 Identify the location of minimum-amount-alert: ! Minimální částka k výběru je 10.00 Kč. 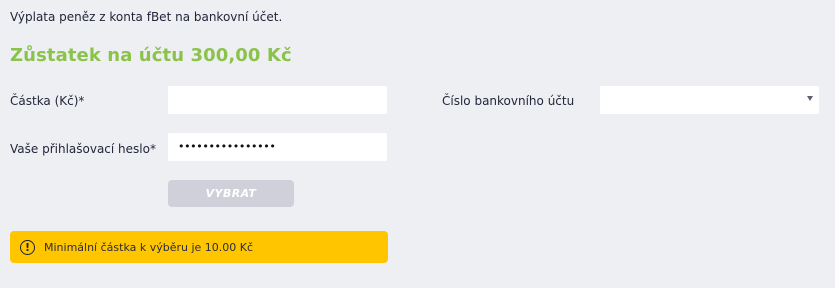
(199, 247).